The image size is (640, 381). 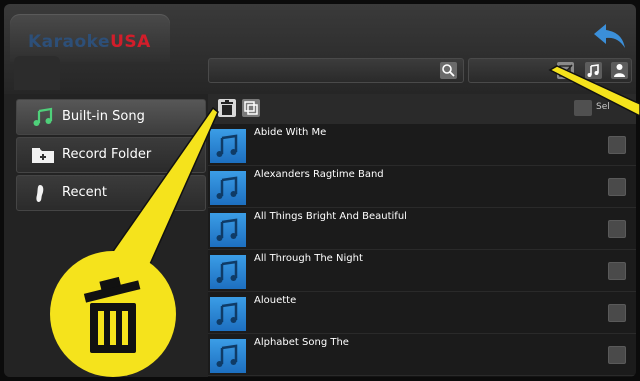 I want to click on delete-callout-highlight, so click(x=113, y=314).